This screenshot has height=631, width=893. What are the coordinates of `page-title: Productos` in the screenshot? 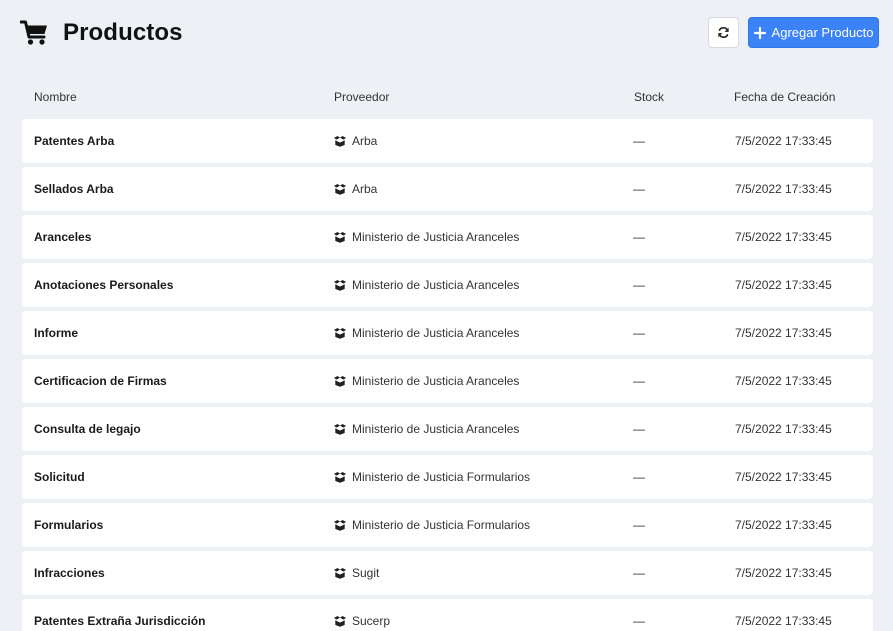 It's located at (123, 32).